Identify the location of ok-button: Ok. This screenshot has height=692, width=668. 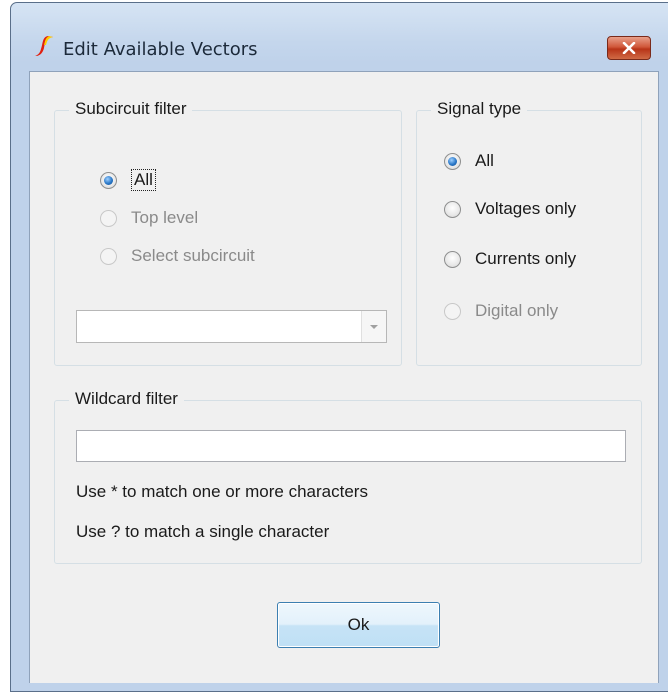
(358, 625).